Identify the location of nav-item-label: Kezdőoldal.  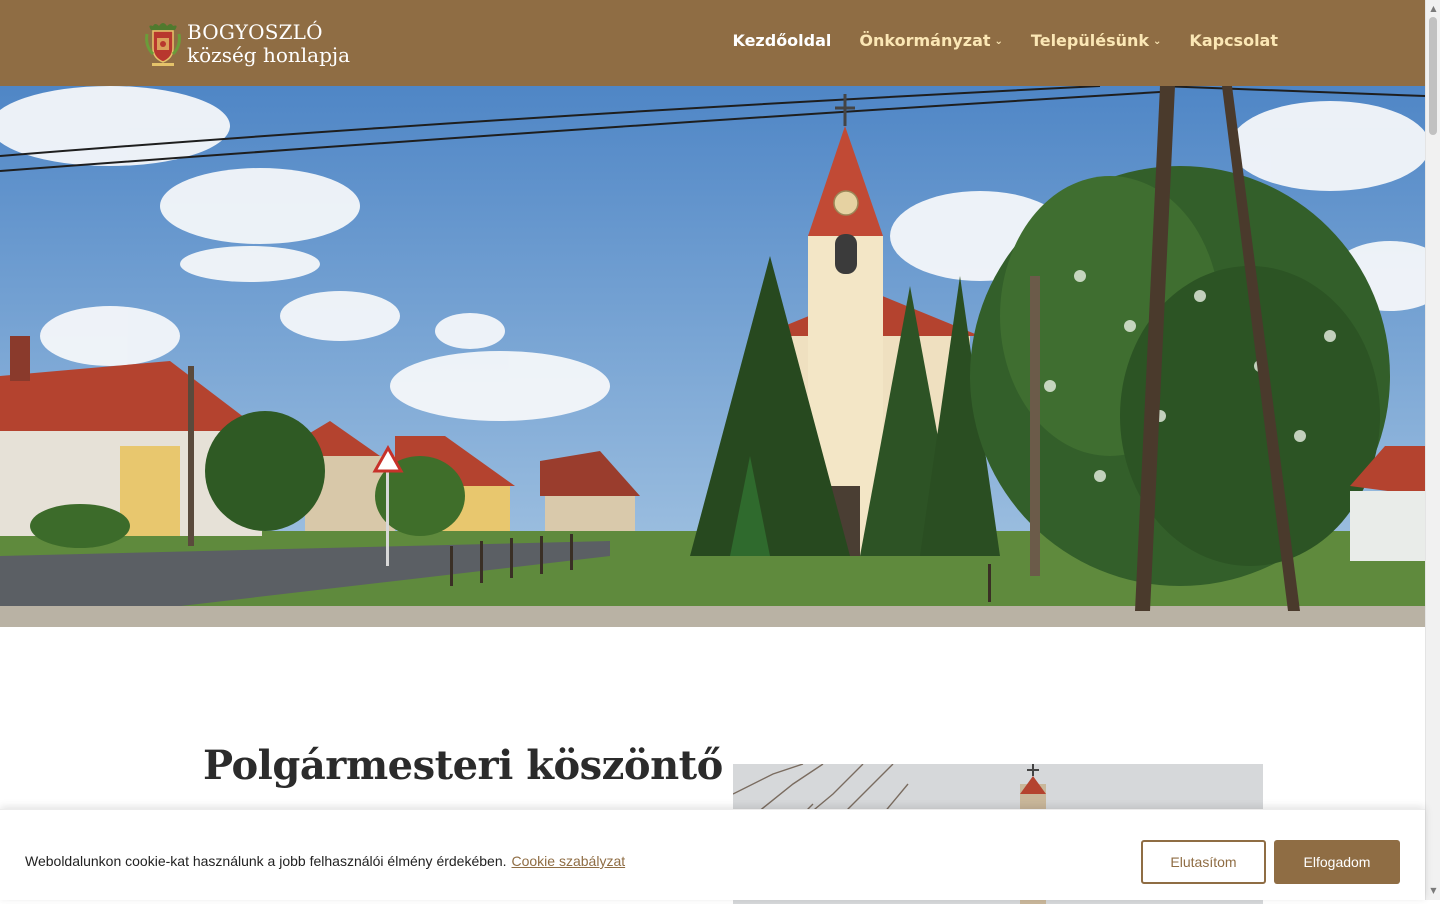
(782, 40).